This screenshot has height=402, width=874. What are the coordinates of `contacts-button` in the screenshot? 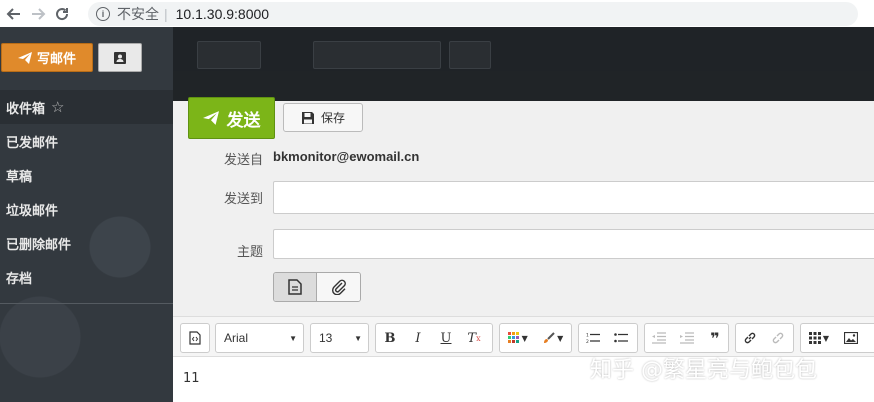 It's located at (120, 57).